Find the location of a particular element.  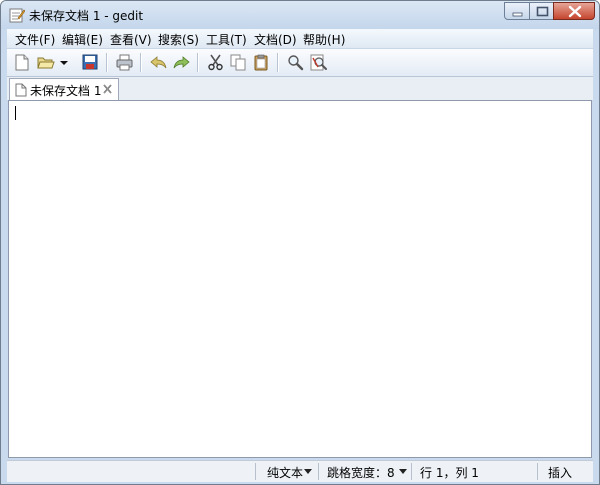

menu-documents: 文档(D) is located at coordinates (275, 39).